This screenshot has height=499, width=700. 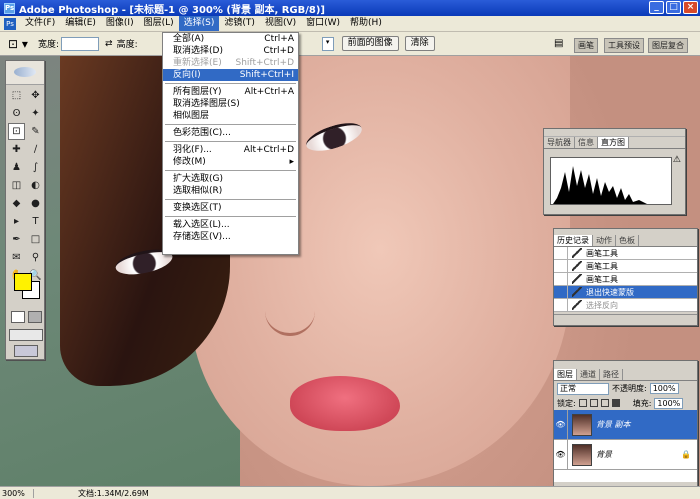 I want to click on select-menu-item: 选取相似(R), so click(x=230, y=191).